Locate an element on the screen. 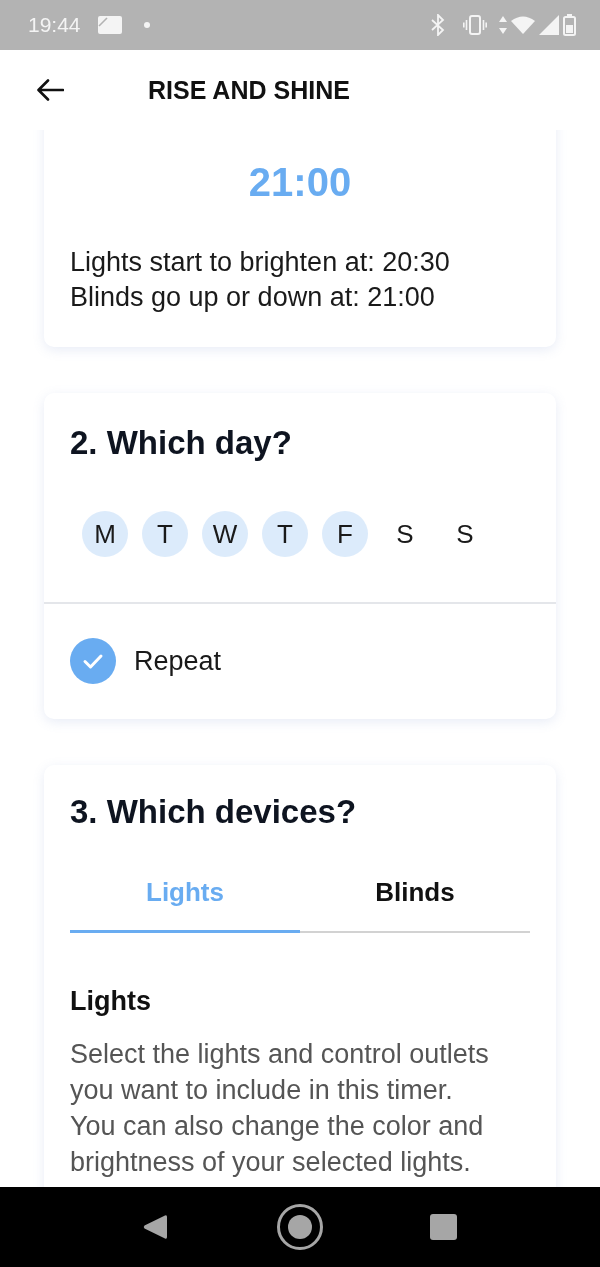 This screenshot has width=600, height=1267. dot-icon is located at coordinates (146, 25).